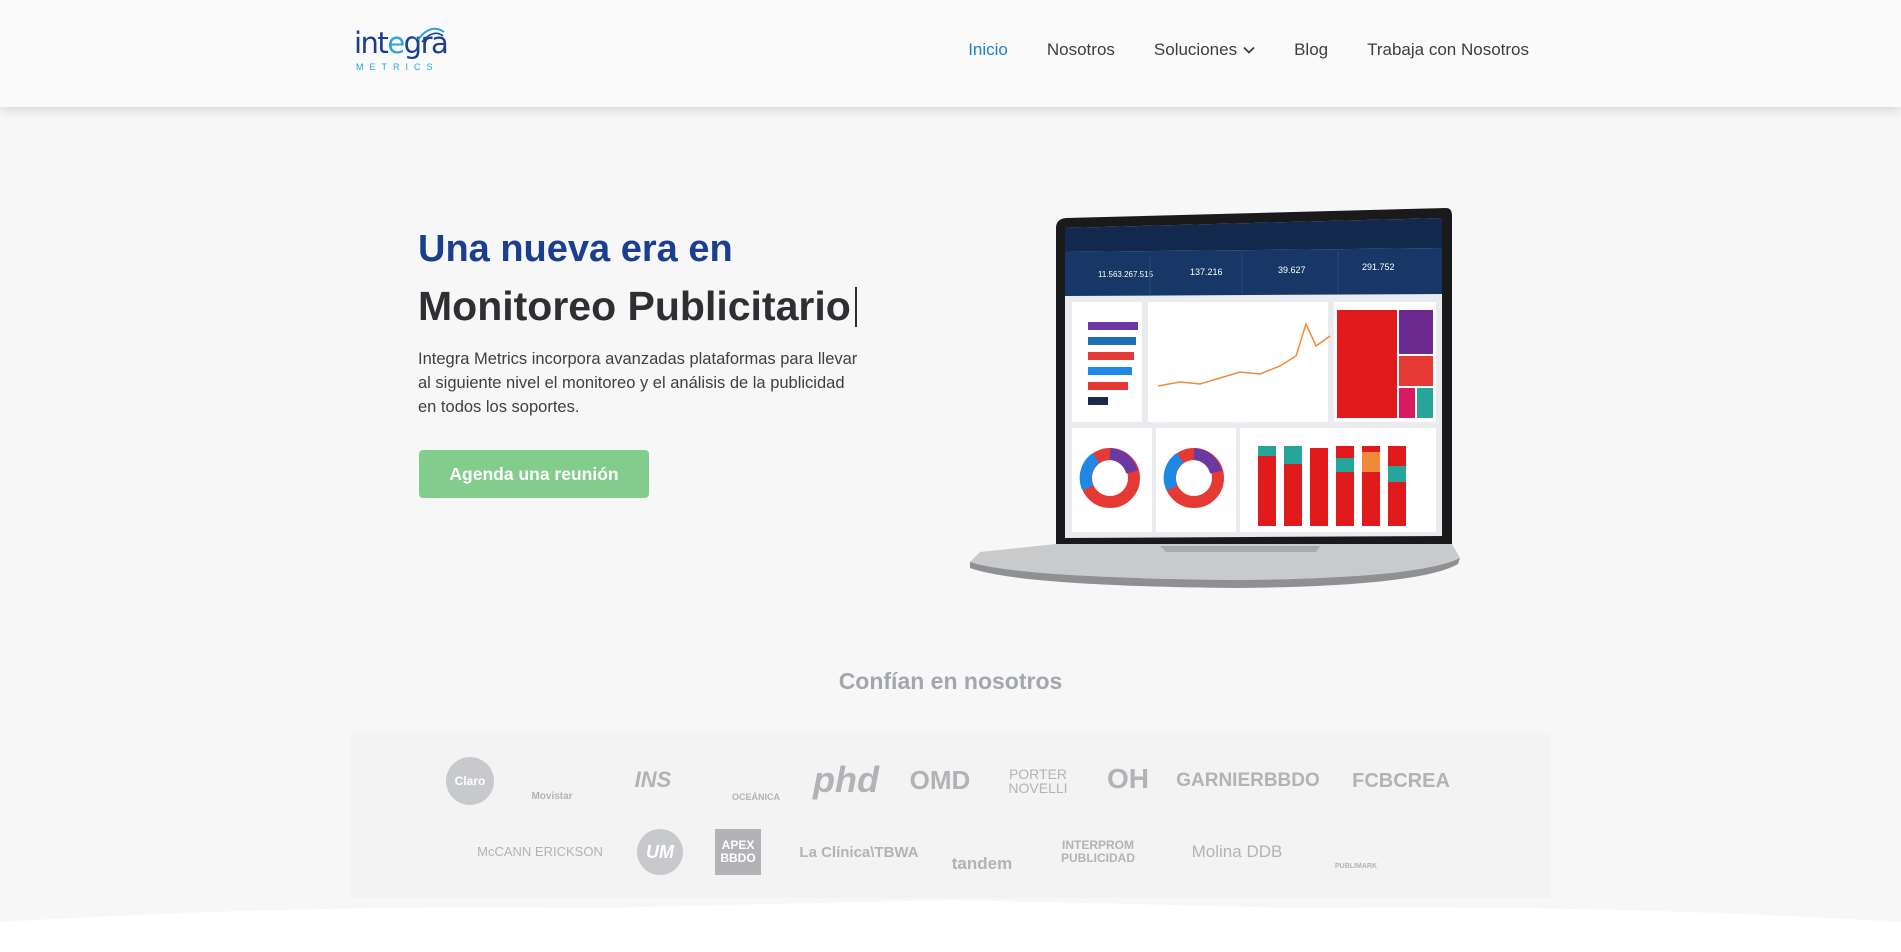 This screenshot has height=952, width=1901. I want to click on client-logo-porter-novelli: PORTER NOVELLI, so click(1038, 781).